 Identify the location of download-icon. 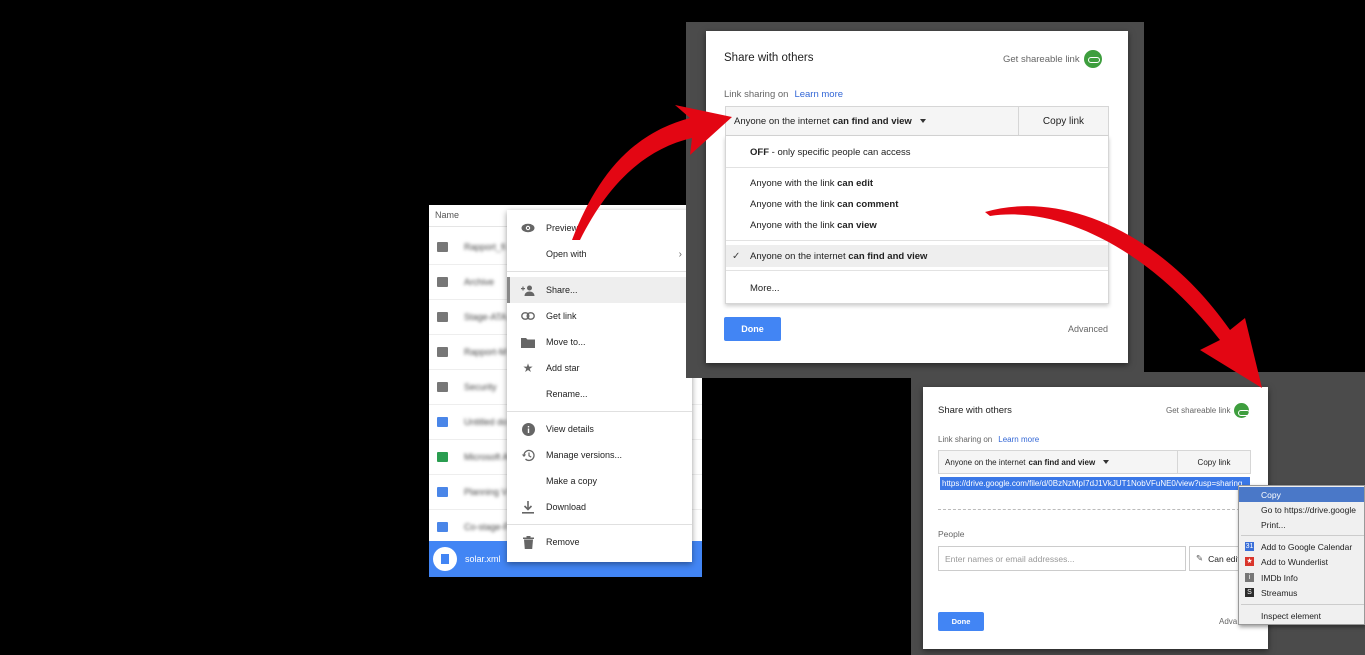
(528, 507).